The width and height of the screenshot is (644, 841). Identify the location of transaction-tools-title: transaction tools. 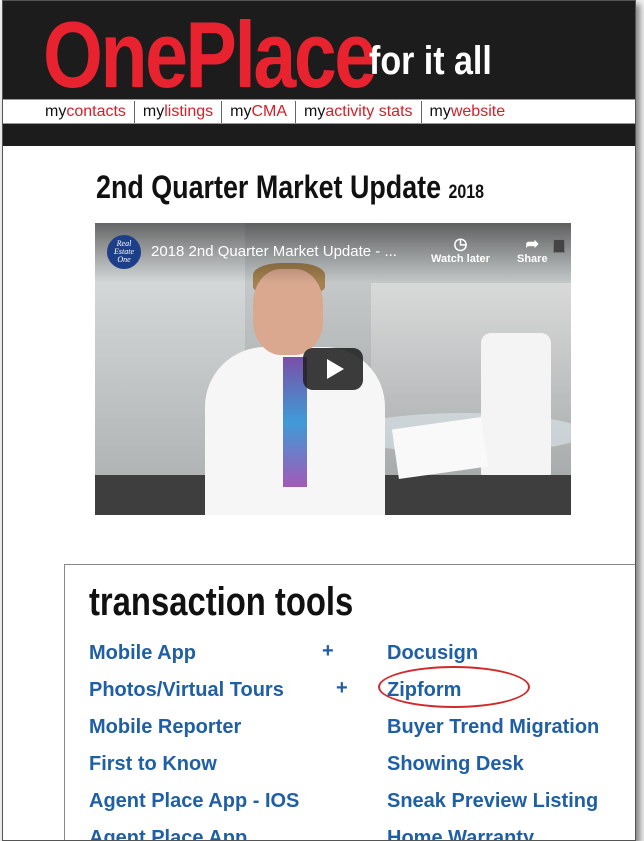
(221, 602).